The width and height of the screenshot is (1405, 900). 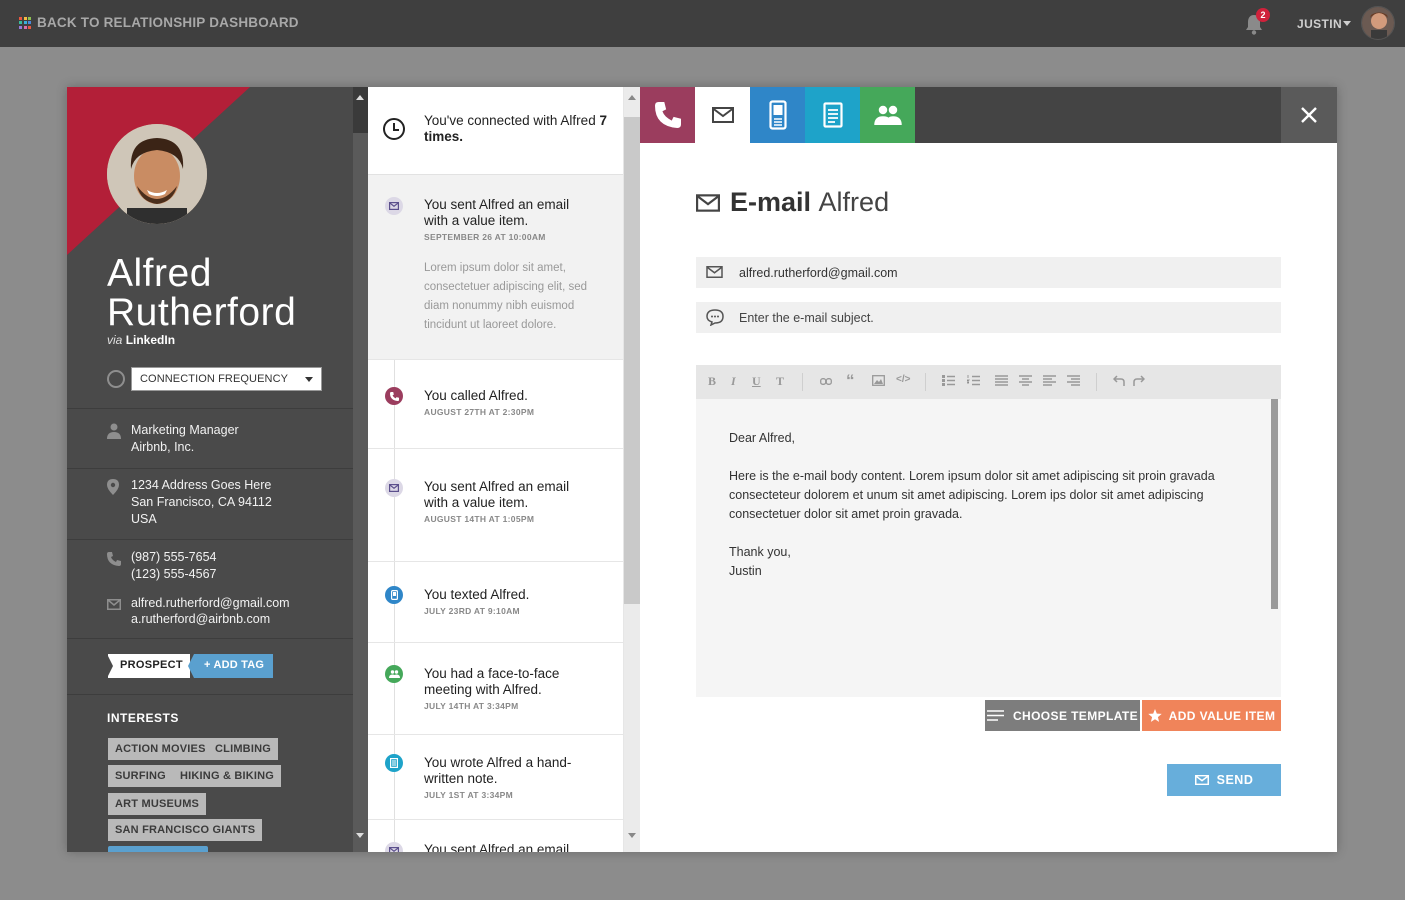 I want to click on timeline-item-title: You sent Alfred an email, so click(x=497, y=847).